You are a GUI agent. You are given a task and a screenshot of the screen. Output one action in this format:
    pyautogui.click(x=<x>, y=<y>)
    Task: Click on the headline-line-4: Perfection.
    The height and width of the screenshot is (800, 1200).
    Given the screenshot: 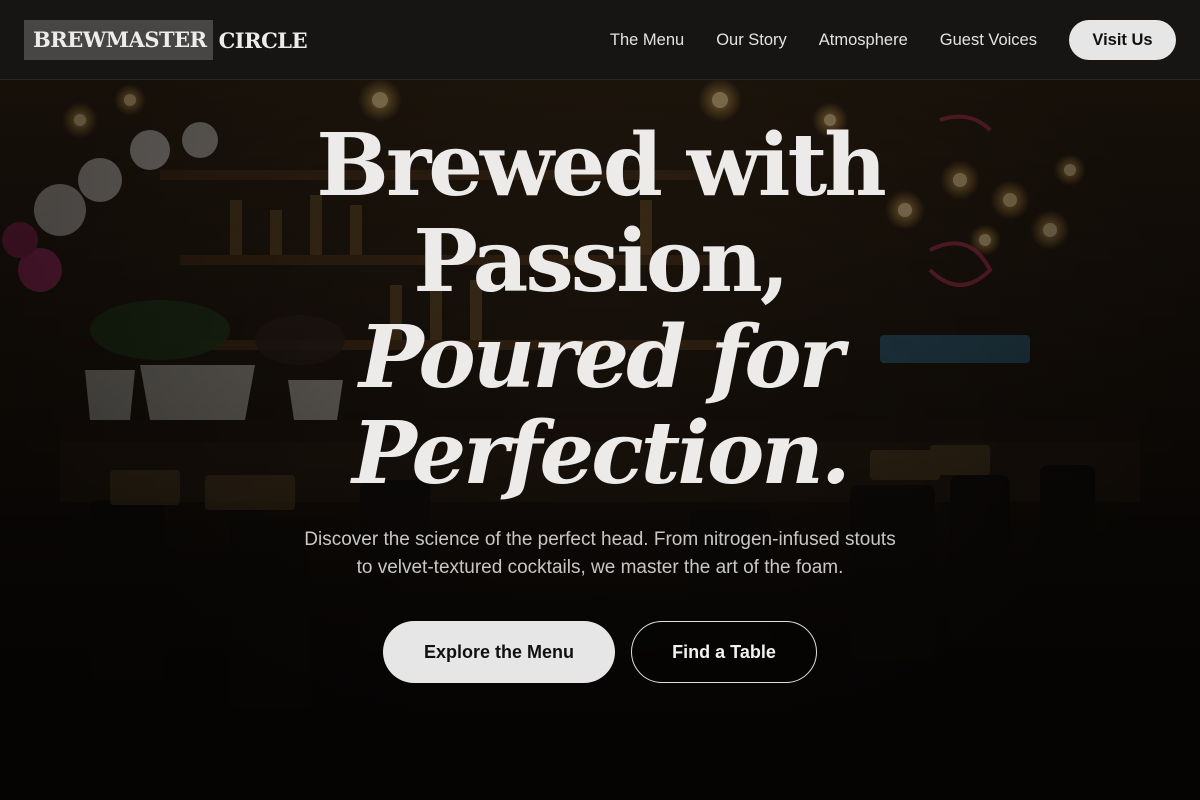 What is the action you would take?
    pyautogui.click(x=601, y=453)
    